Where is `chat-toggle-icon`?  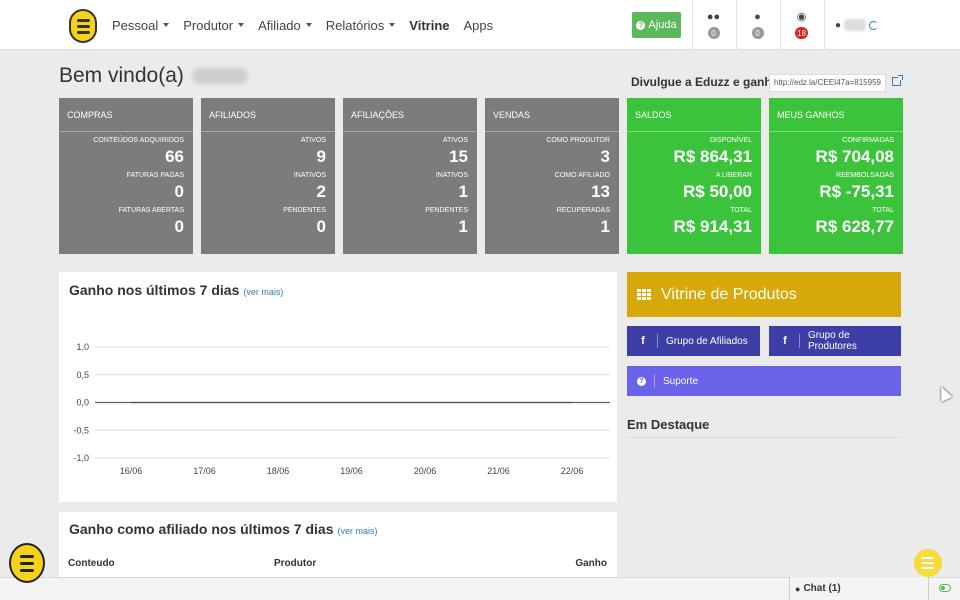
chat-toggle-icon is located at coordinates (945, 588).